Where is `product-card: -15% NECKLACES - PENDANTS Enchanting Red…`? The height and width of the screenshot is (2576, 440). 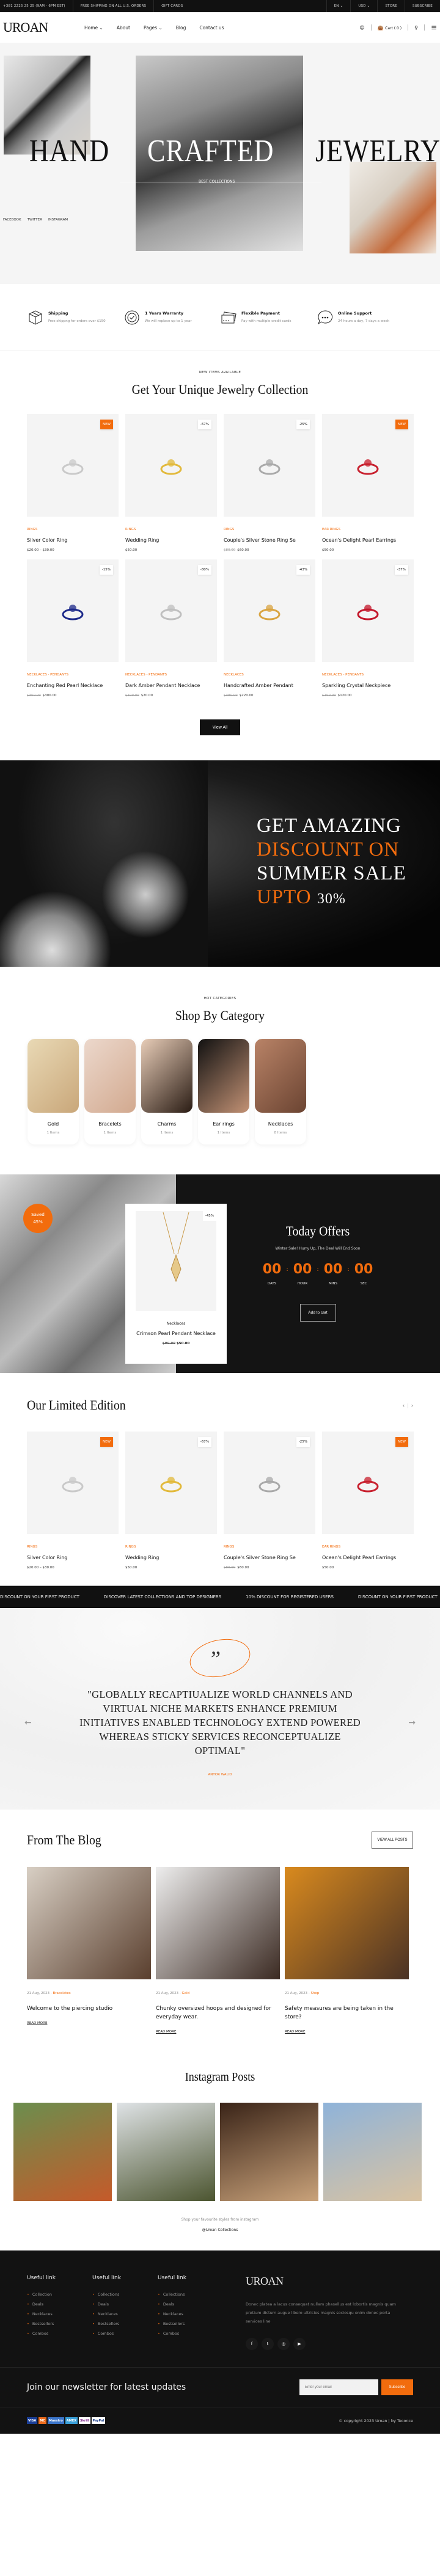 product-card: -15% NECKLACES - PENDANTS Enchanting Red… is located at coordinates (73, 628).